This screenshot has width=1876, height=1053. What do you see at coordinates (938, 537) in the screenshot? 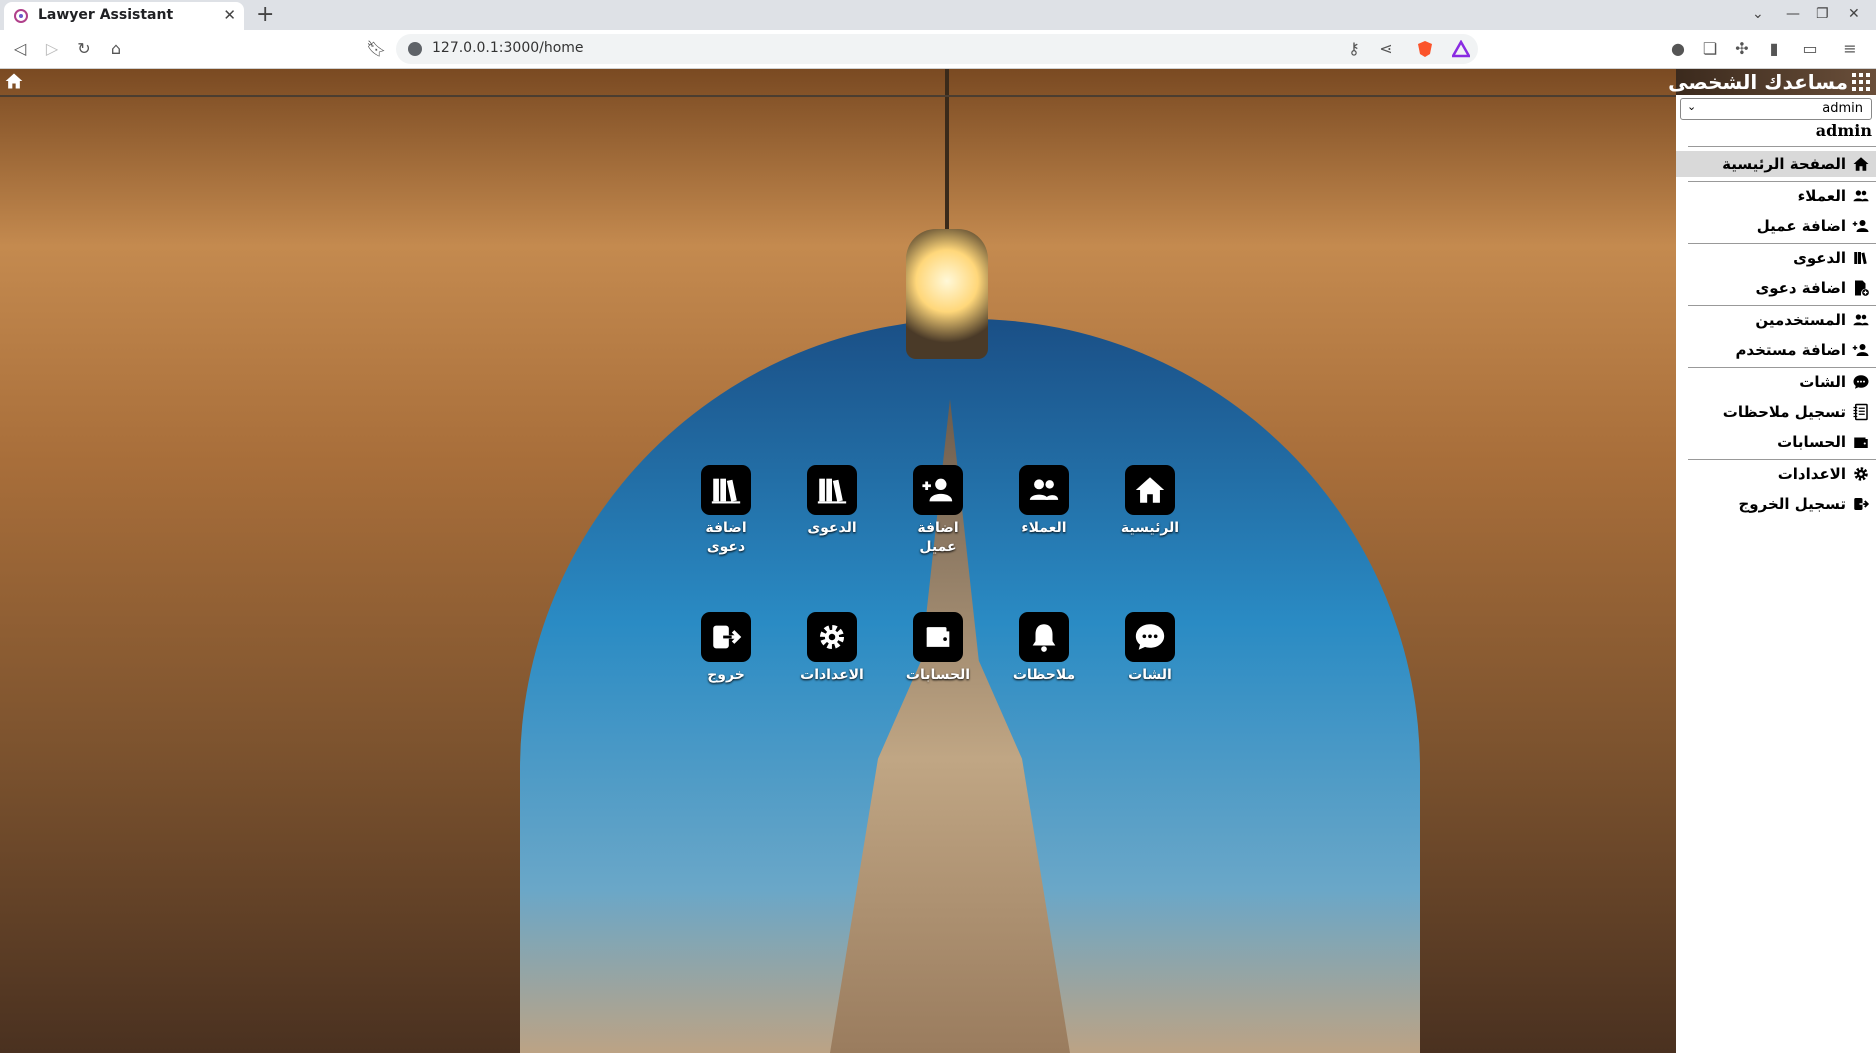
I see `tile-label: اضافة عميل` at bounding box center [938, 537].